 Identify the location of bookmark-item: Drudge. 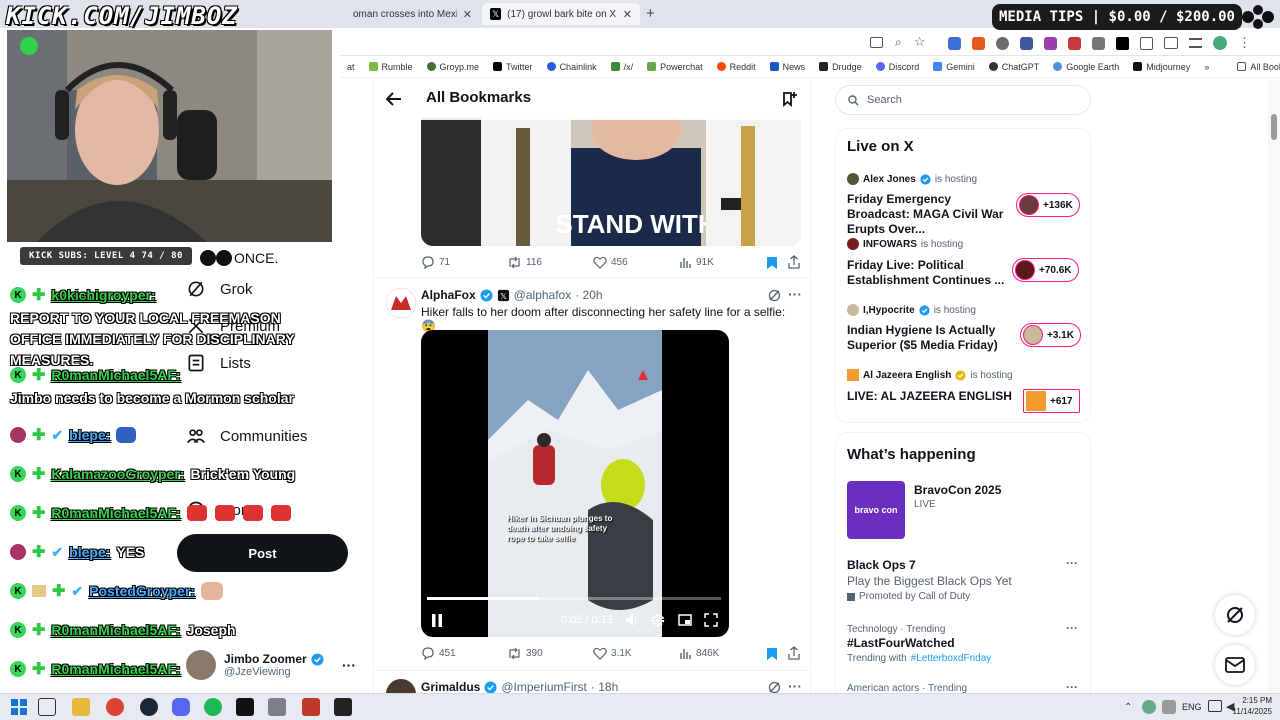
(840, 67).